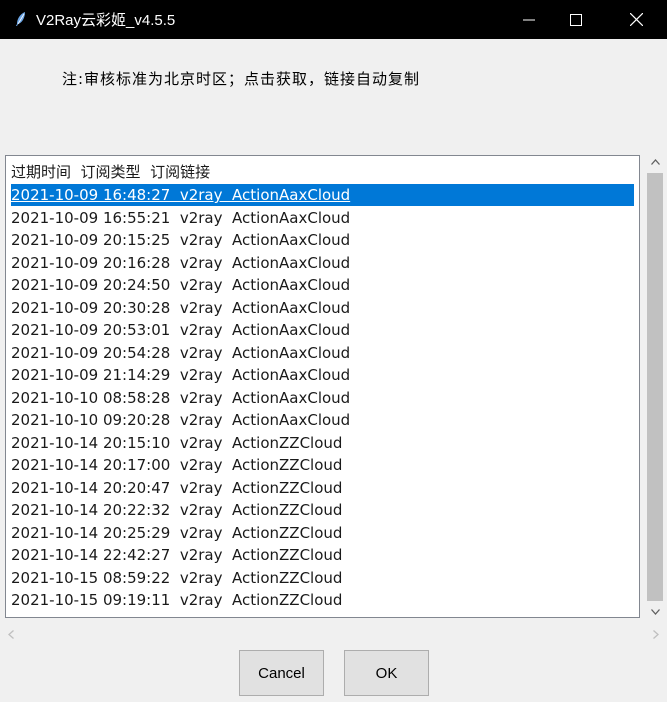 This screenshot has width=667, height=702. I want to click on list-item: 2021-10-09 20:30:28 v2ray ActionAaxCloud, so click(180, 308).